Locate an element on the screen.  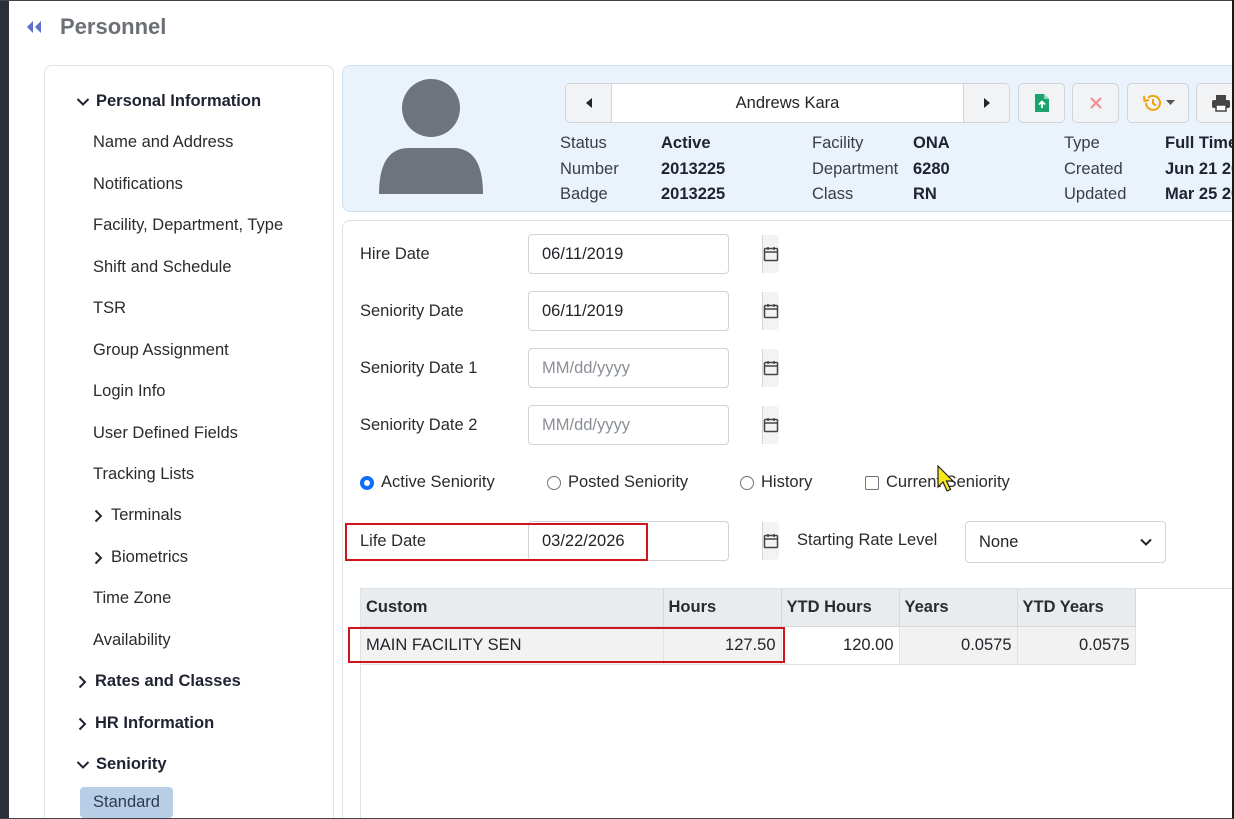
created-label: Created is located at coordinates (1093, 169).